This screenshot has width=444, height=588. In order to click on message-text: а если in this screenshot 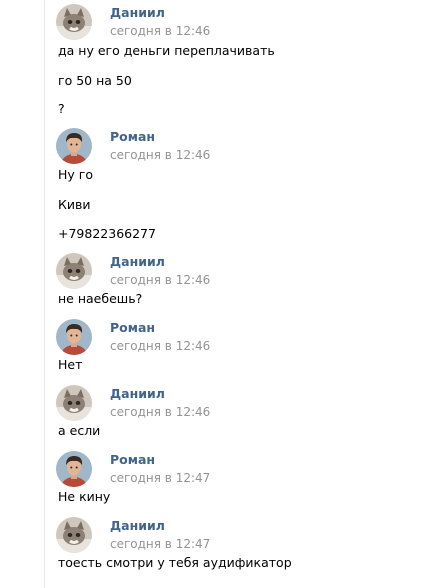, I will do `click(79, 430)`.